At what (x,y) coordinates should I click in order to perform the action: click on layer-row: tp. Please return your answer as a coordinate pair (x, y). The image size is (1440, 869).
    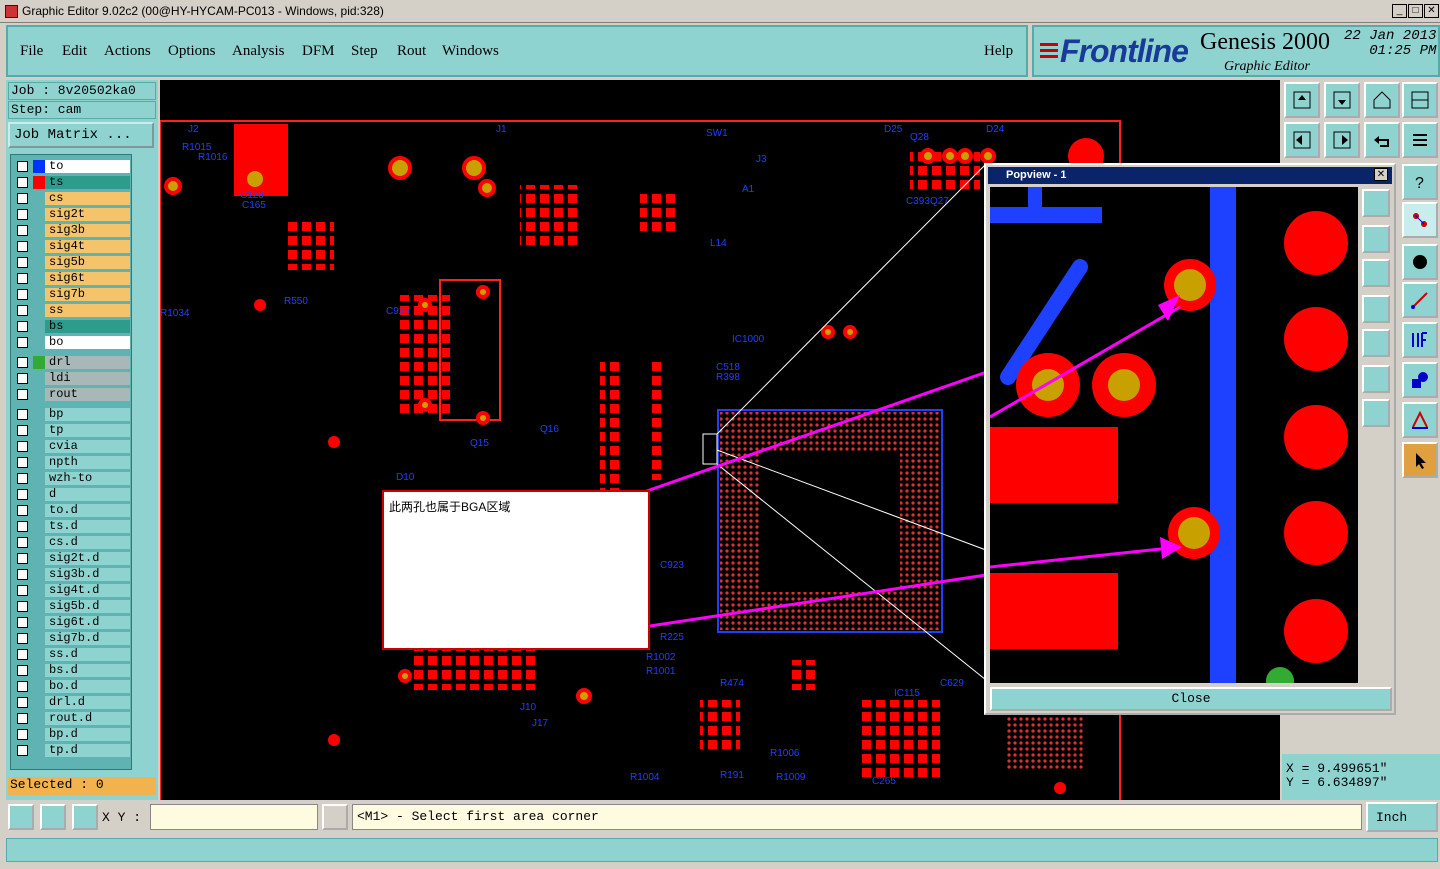
    Looking at the image, I should click on (72, 430).